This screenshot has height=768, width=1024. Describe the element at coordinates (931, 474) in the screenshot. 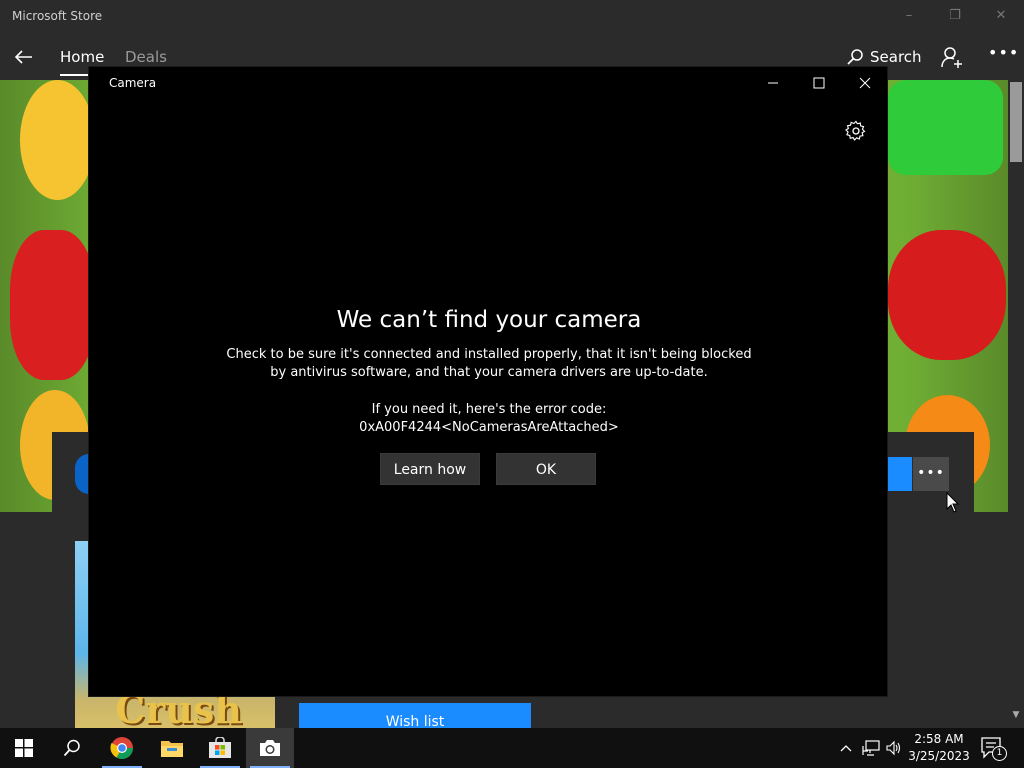

I see `card-more-button: •••` at that location.